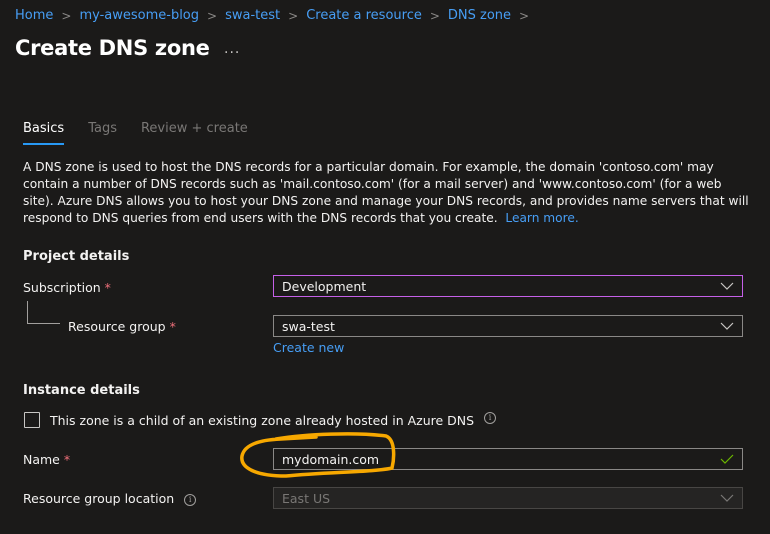  What do you see at coordinates (117, 326) in the screenshot?
I see `resource-group-label-text: Resource group` at bounding box center [117, 326].